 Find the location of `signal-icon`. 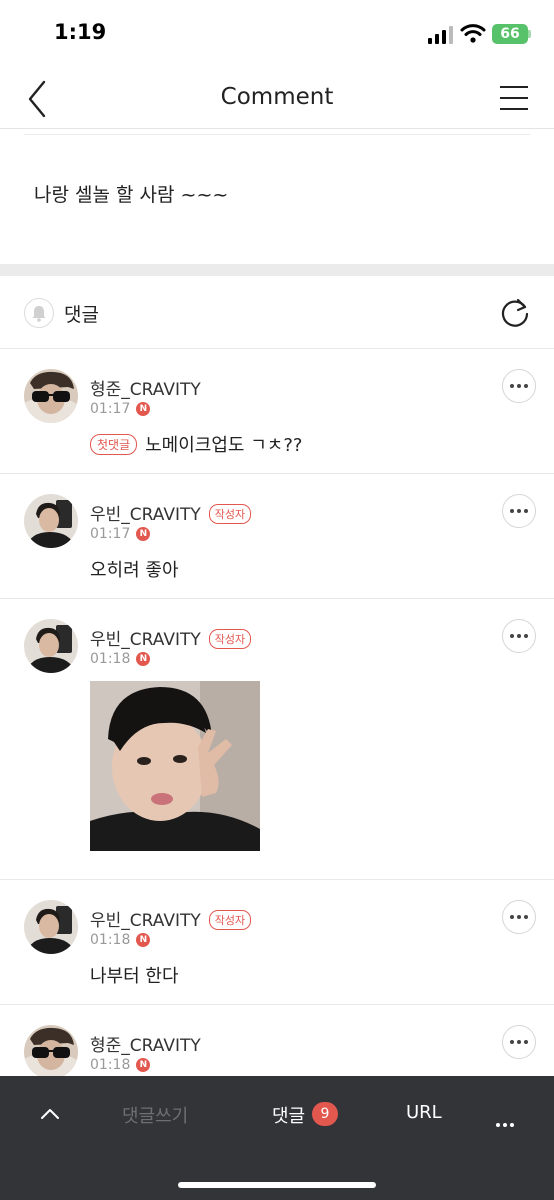

signal-icon is located at coordinates (440, 35).